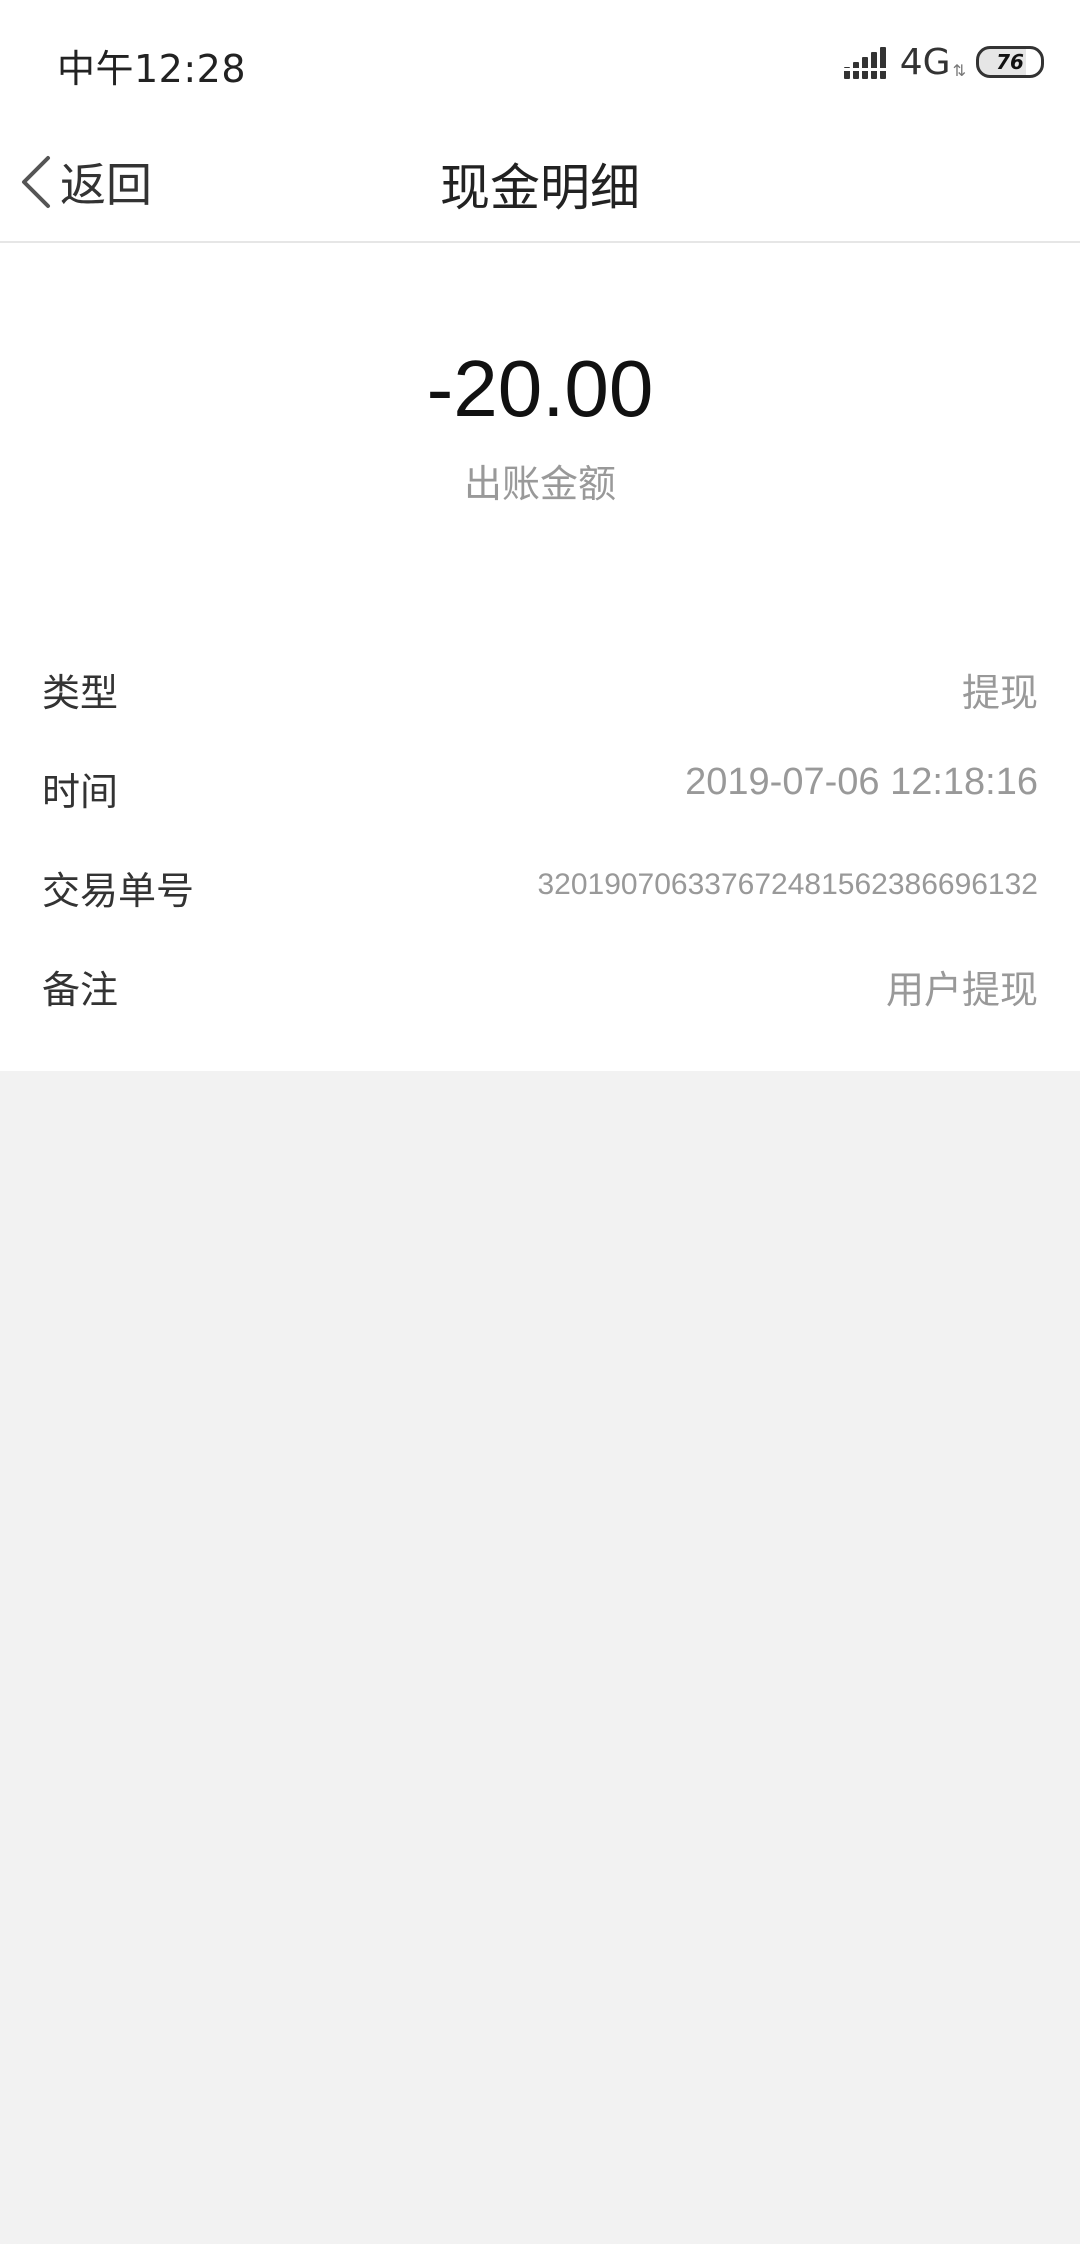 The height and width of the screenshot is (2244, 1080). Describe the element at coordinates (540, 689) in the screenshot. I see `detail-row-type: 类型 提现` at that location.